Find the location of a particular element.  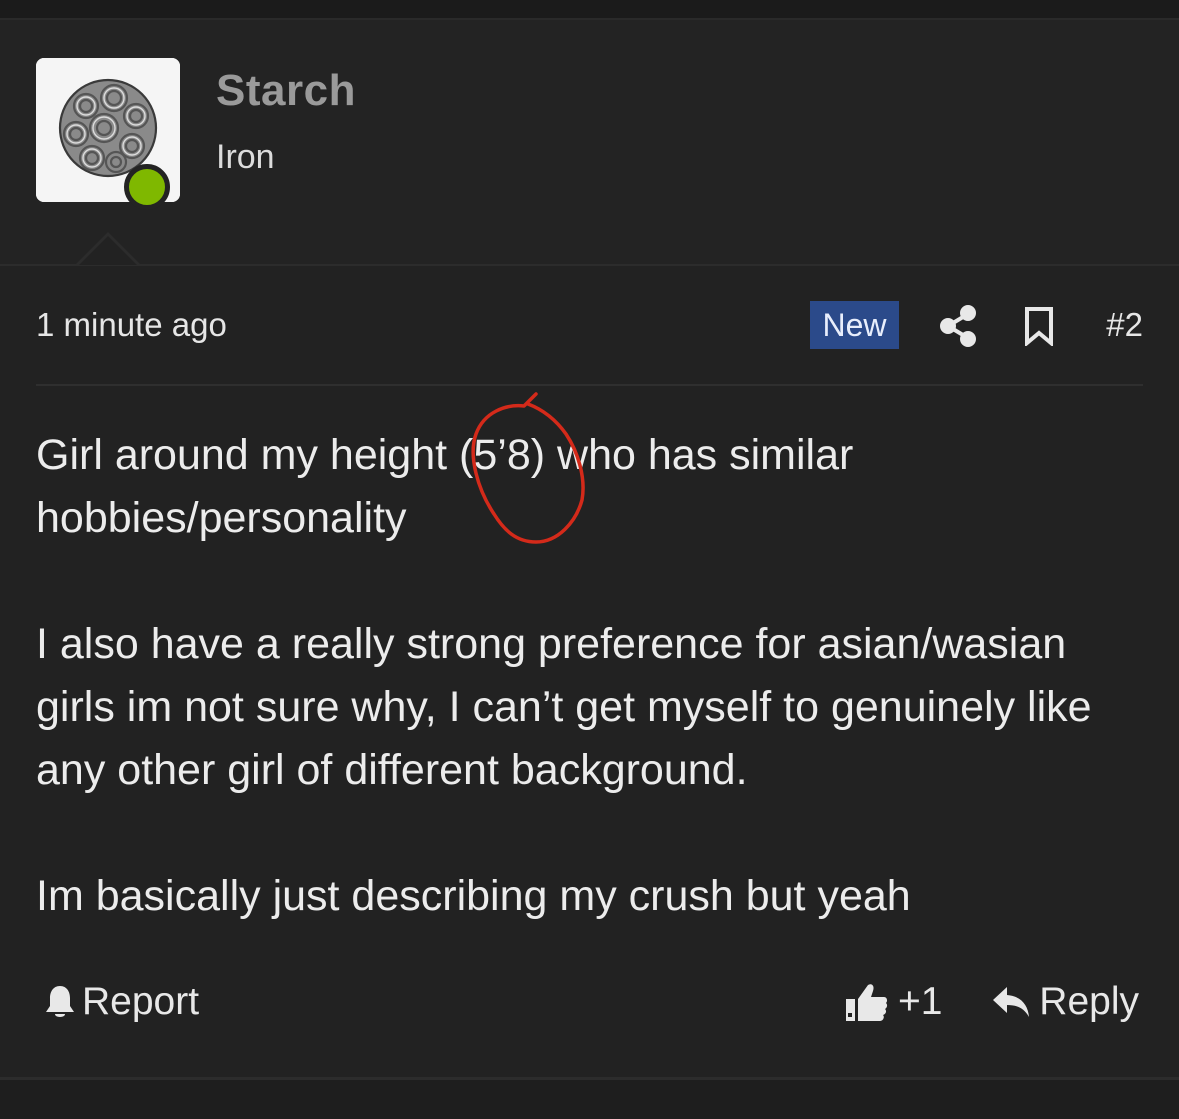

post-actions: Report +1 Reply is located at coordinates (589, 1005).